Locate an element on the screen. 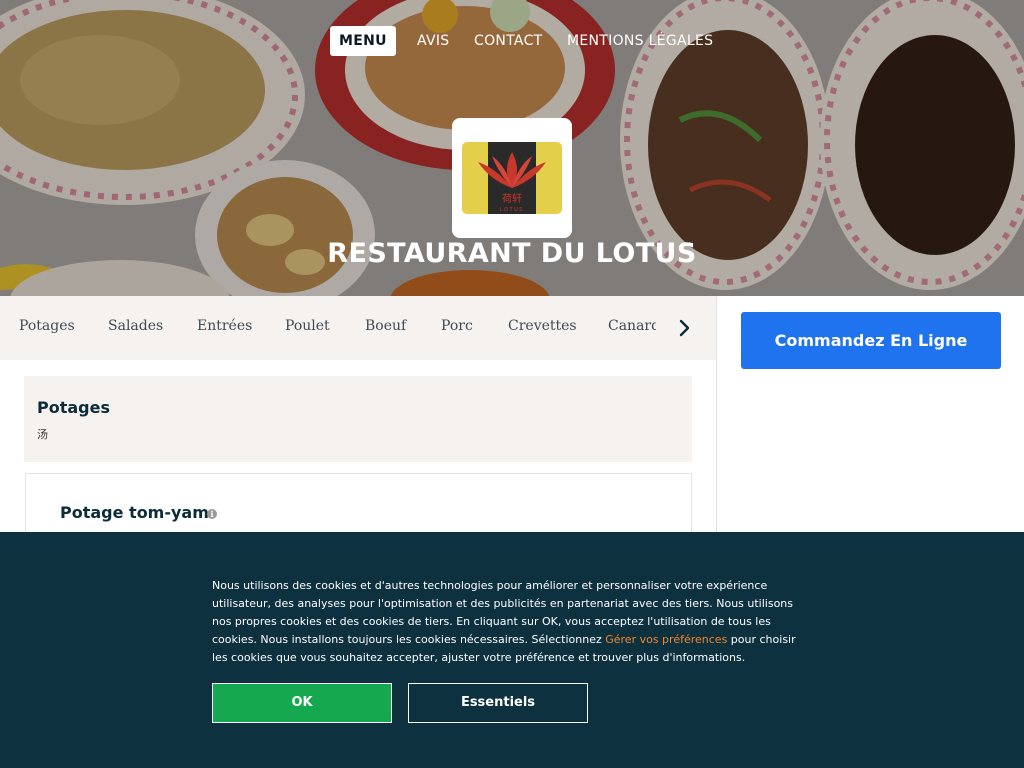 The width and height of the screenshot is (1024, 768). nav-avis: AVIS is located at coordinates (433, 41).